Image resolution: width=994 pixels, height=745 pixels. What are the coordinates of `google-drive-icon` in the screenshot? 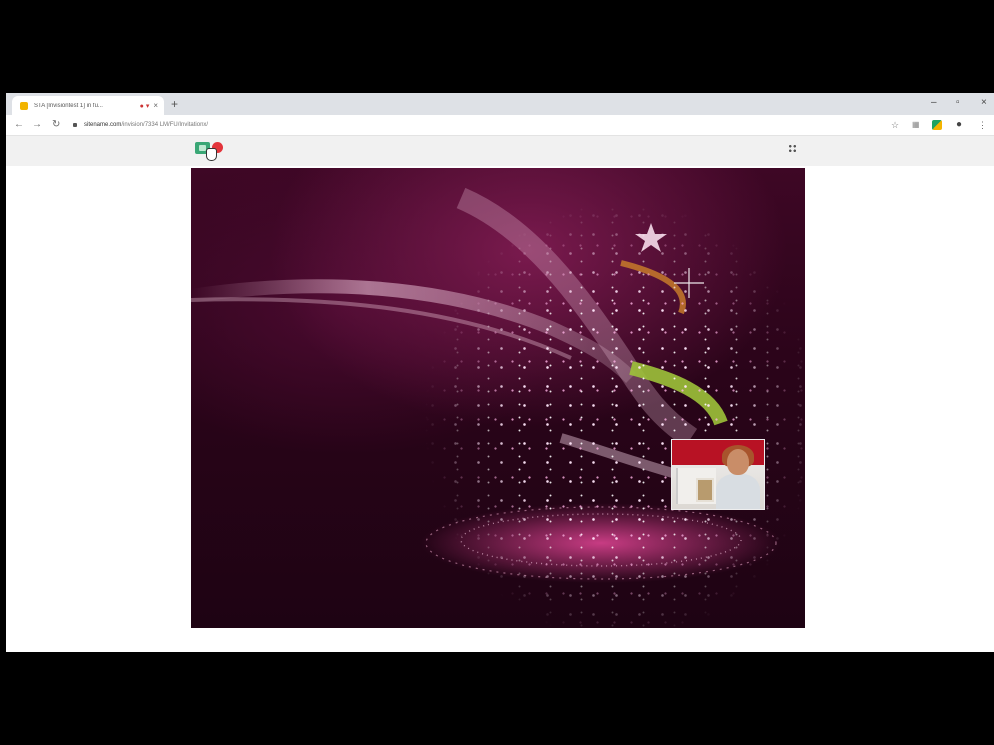 It's located at (937, 125).